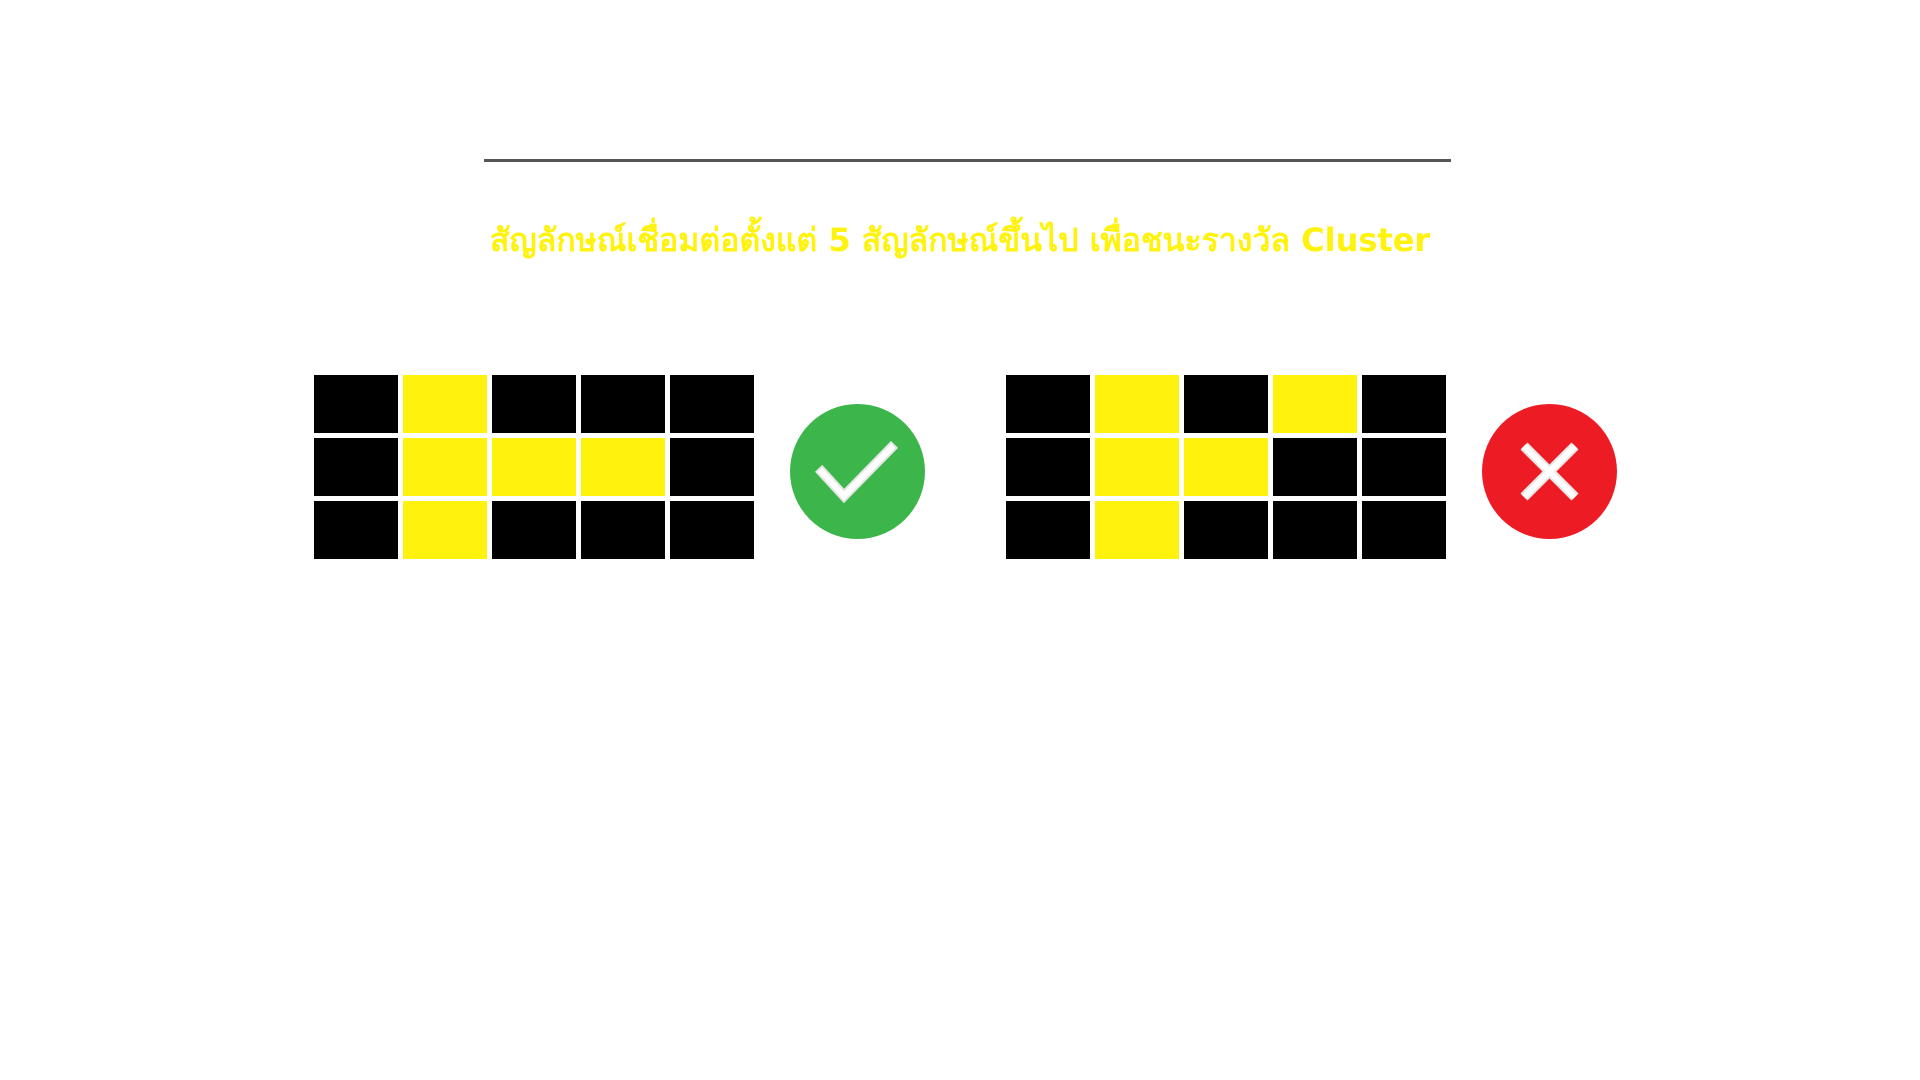 Image resolution: width=1920 pixels, height=1080 pixels. Describe the element at coordinates (967, 160) in the screenshot. I see `divider-line` at that location.